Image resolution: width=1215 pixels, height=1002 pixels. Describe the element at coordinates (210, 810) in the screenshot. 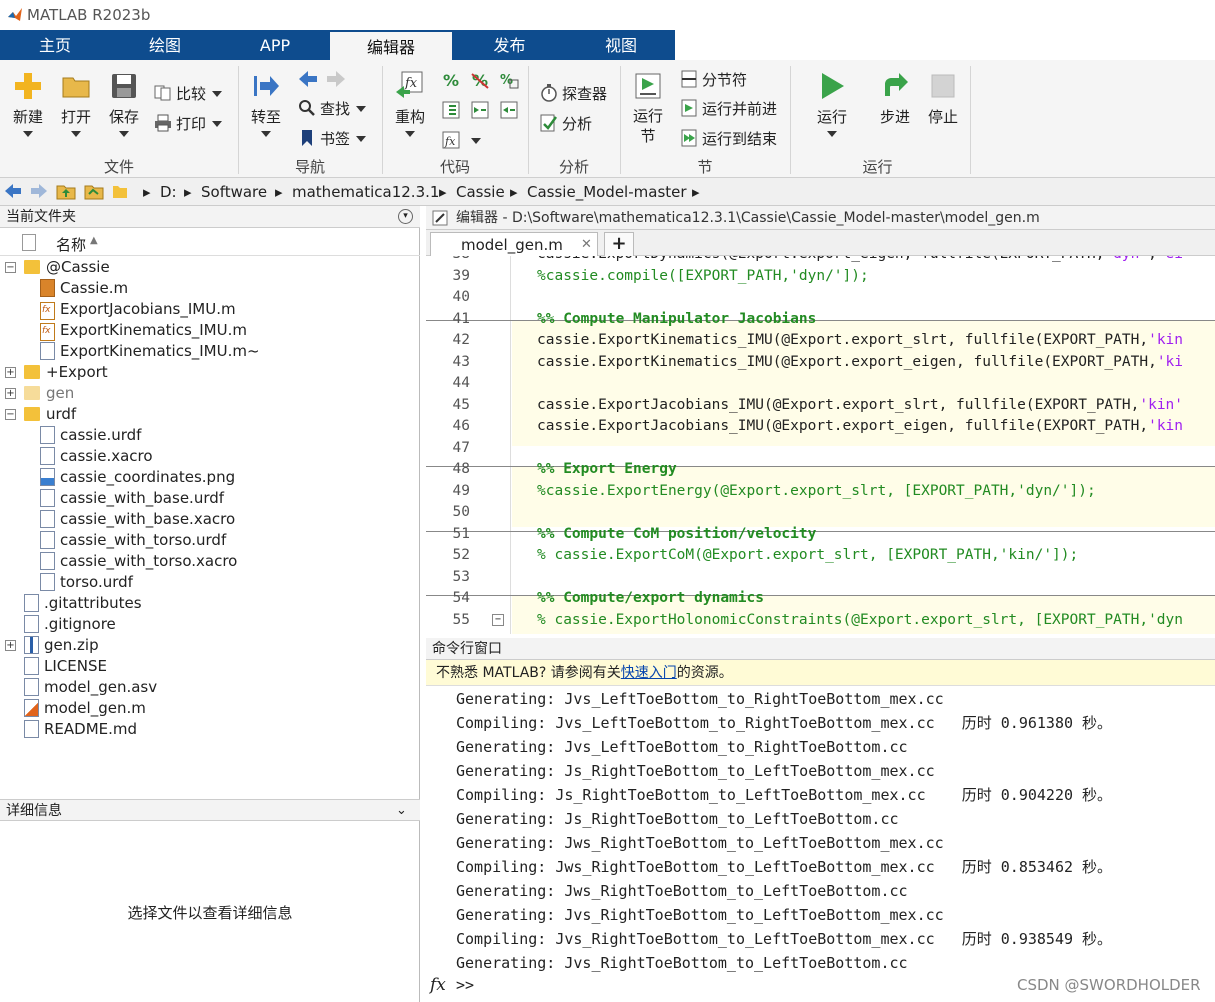

I see `details-header: 详细信息 ⌄` at that location.